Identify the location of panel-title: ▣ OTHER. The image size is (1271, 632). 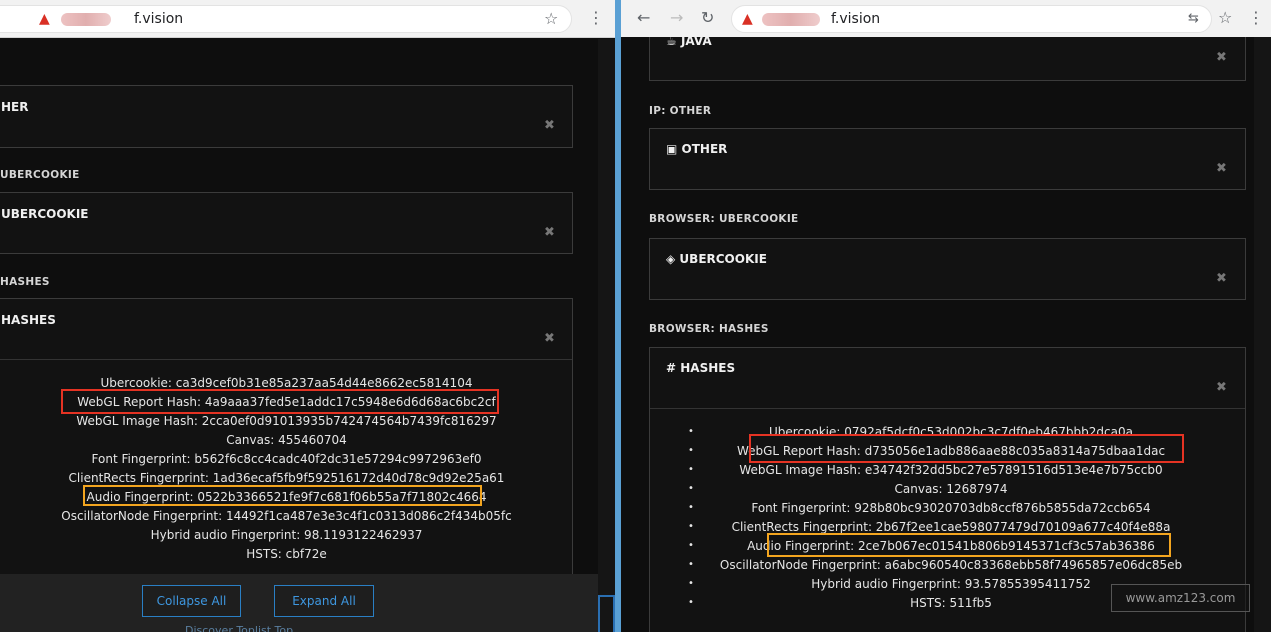
(696, 149).